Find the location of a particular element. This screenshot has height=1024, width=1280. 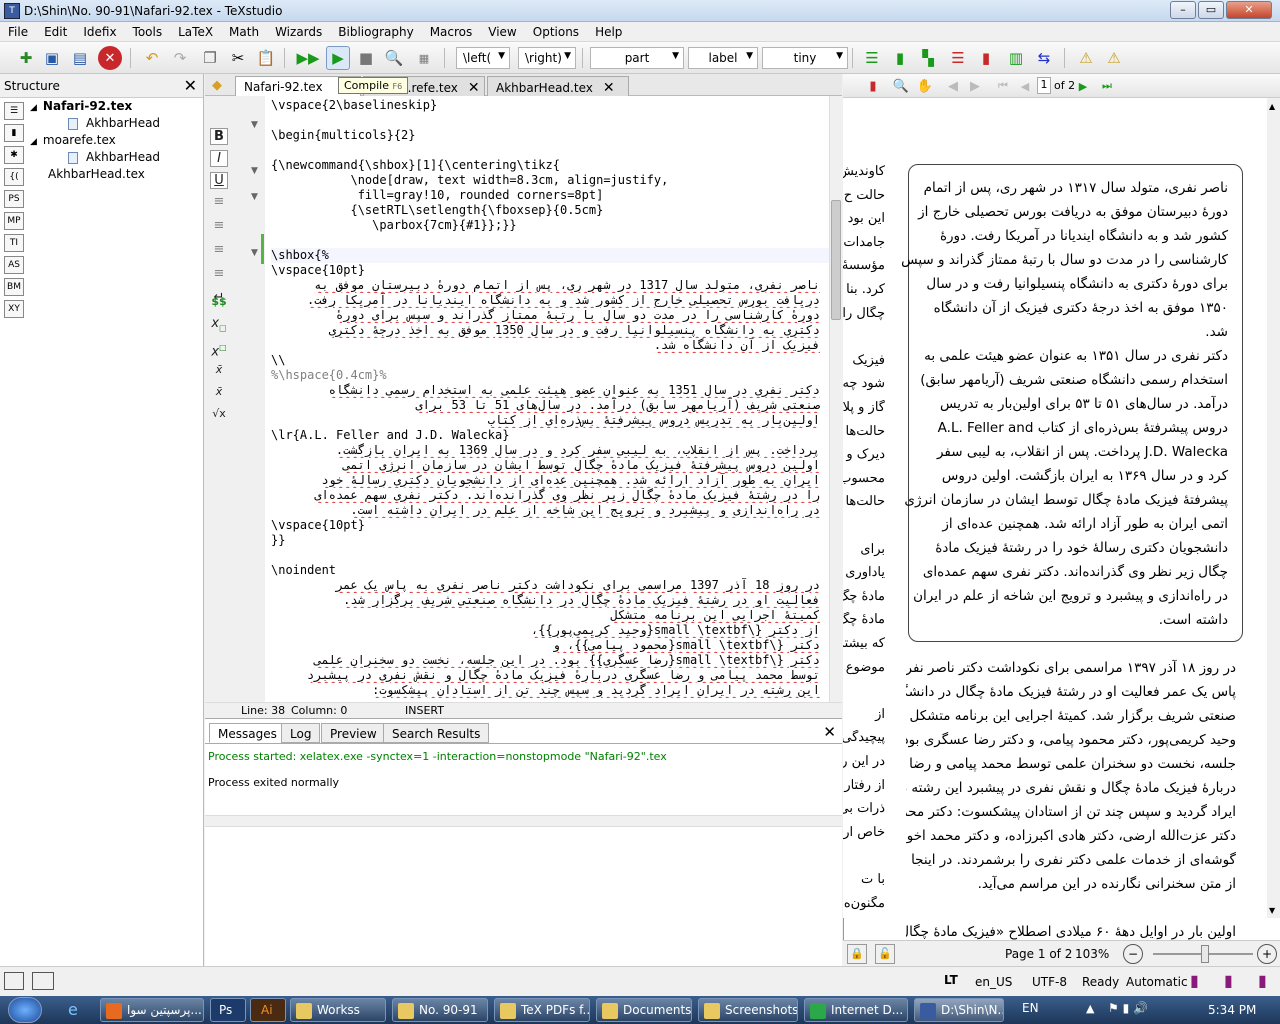

compile-icon: ▶ is located at coordinates (338, 58).